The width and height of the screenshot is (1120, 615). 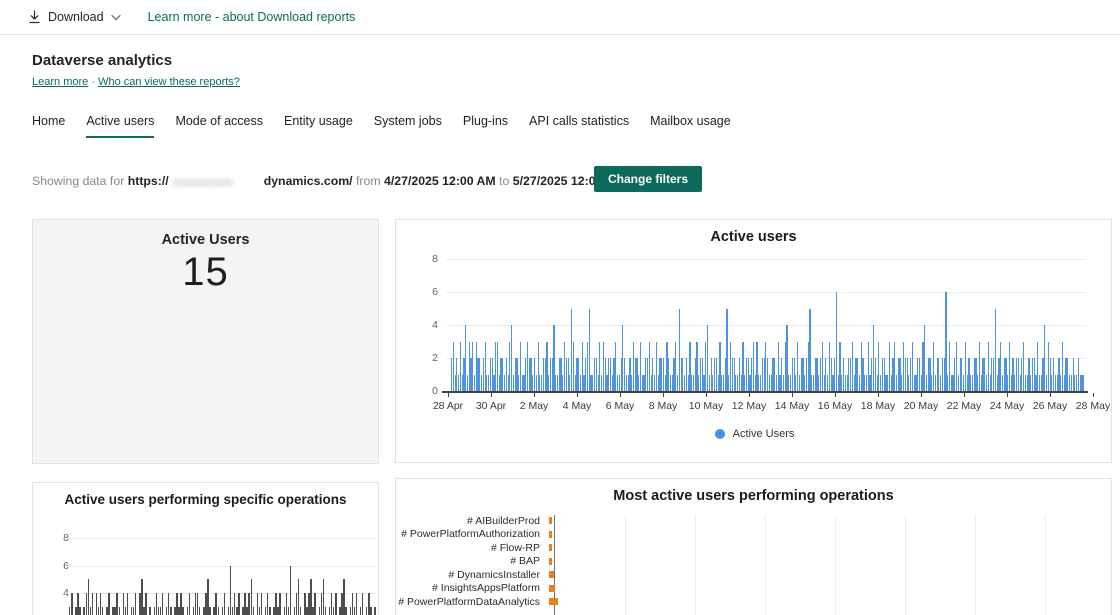 I want to click on chart-title-active-users: Active users, so click(x=753, y=237).